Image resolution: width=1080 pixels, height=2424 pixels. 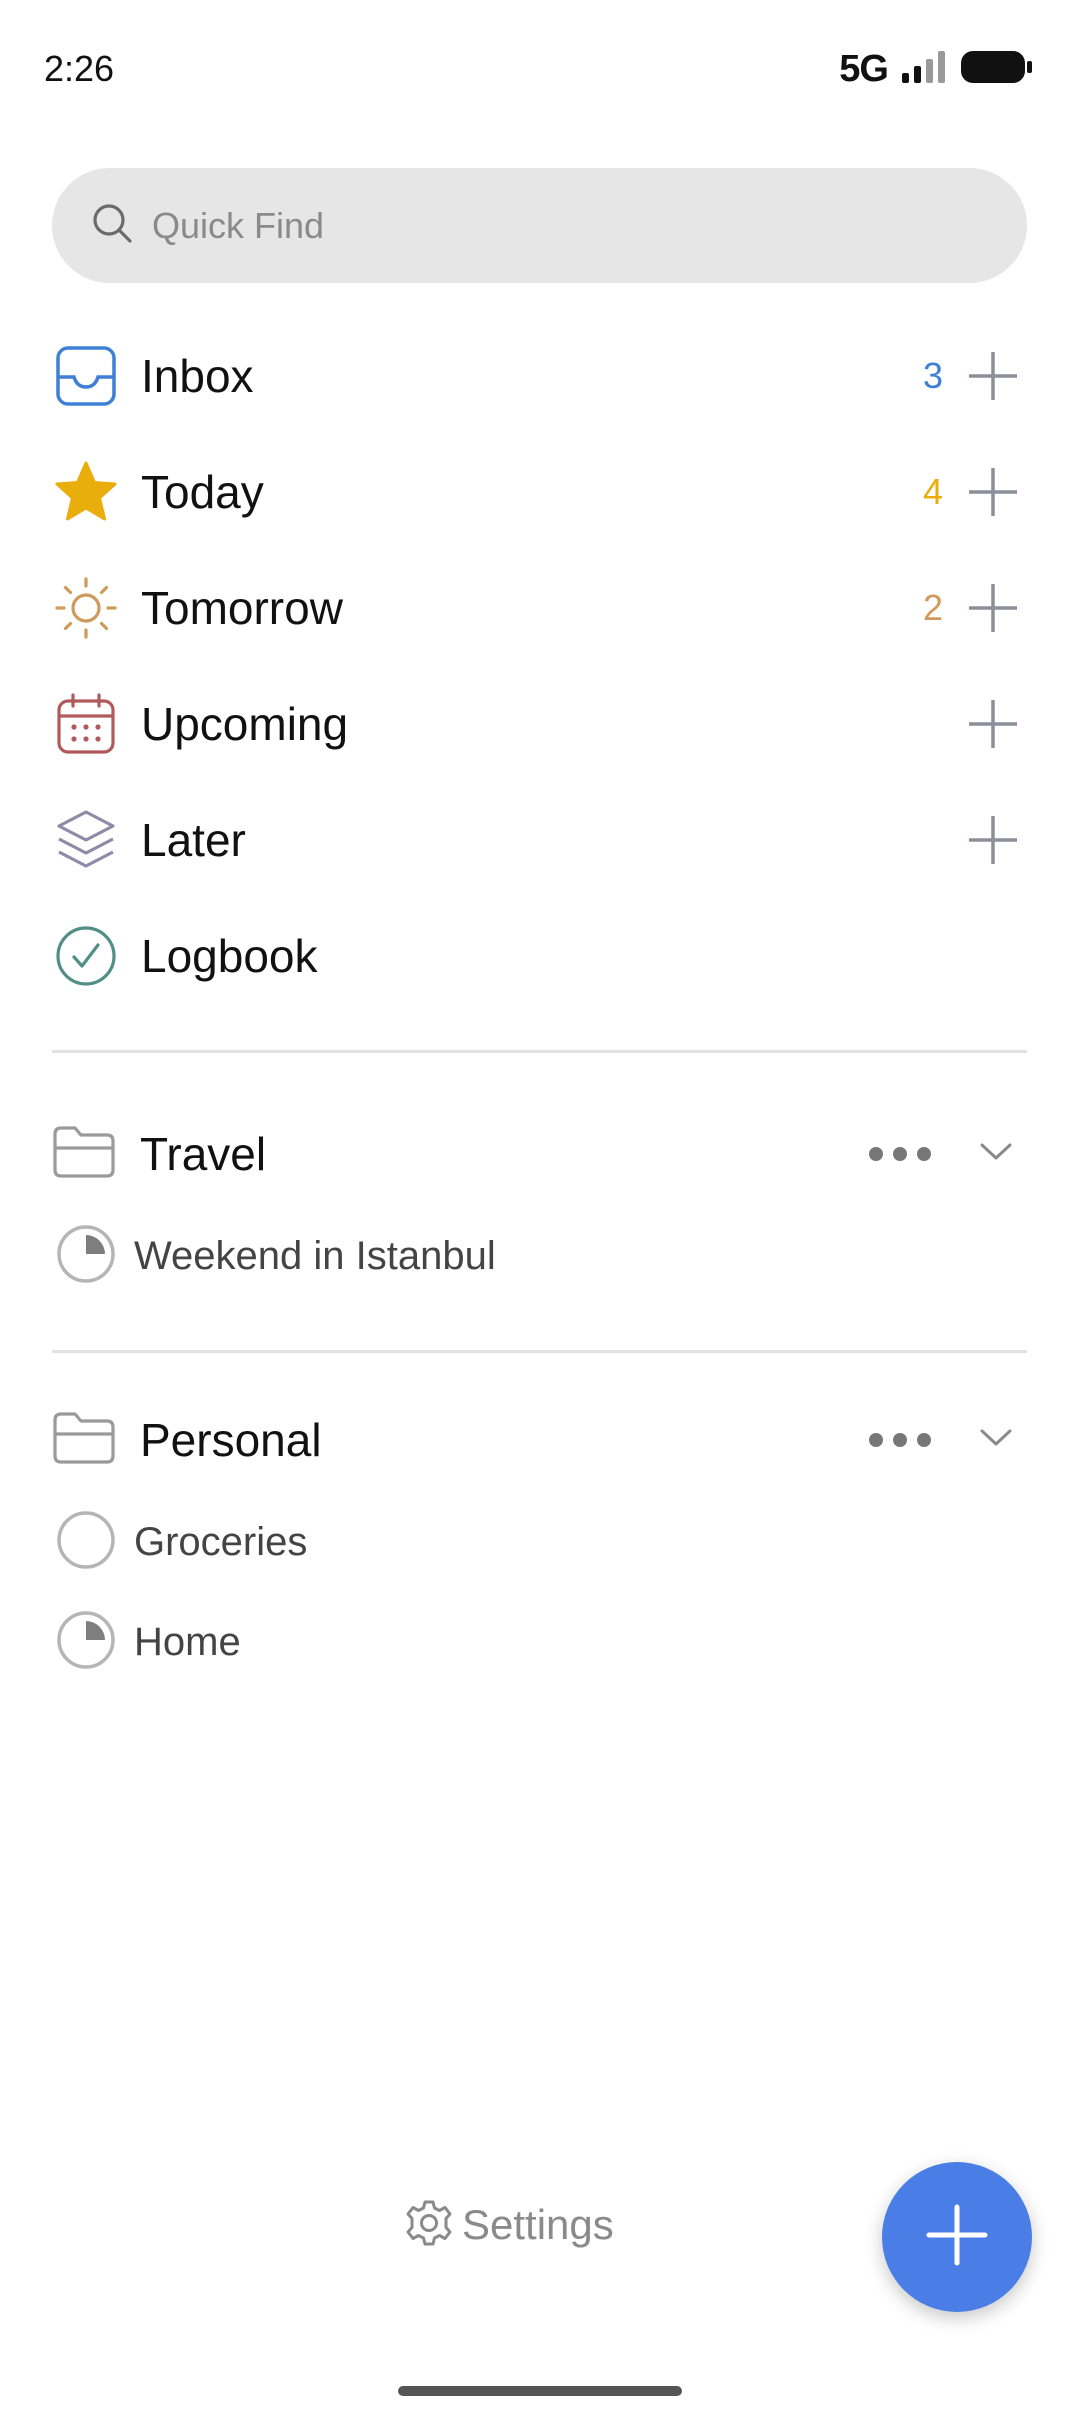 I want to click on add-today-button, so click(x=993, y=492).